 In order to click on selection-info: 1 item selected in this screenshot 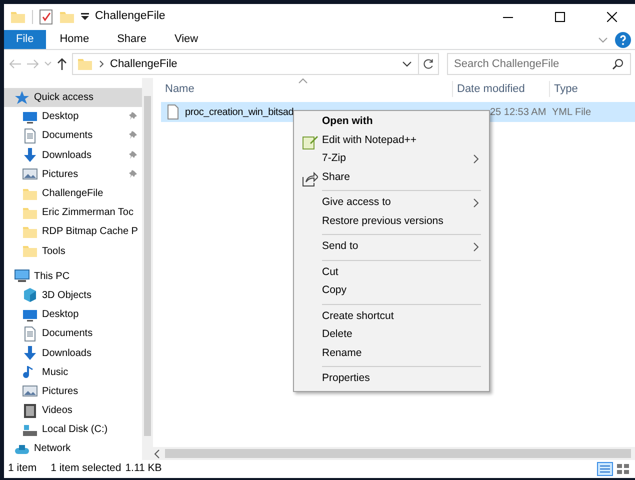, I will do `click(86, 468)`.